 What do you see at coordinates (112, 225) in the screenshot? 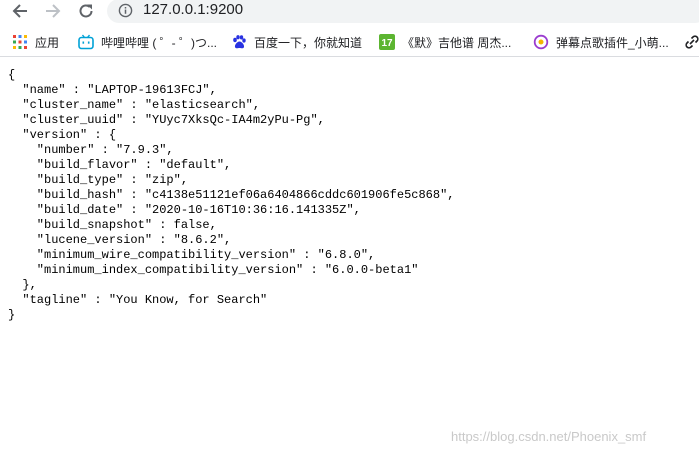
I see `json-line: "build_snapshot" : false,` at bounding box center [112, 225].